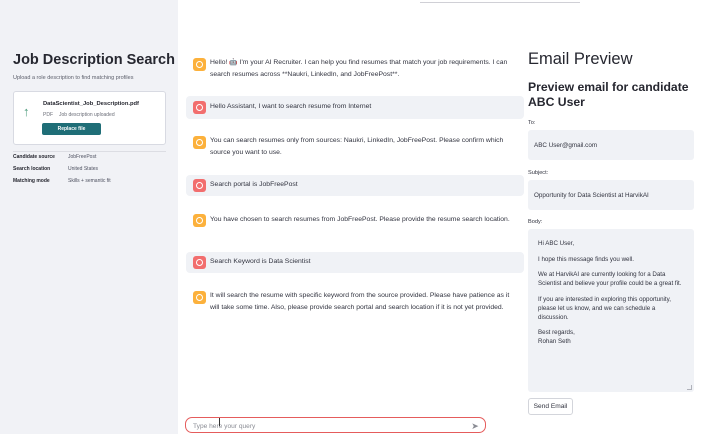 This screenshot has height=434, width=720. What do you see at coordinates (586, 259) in the screenshot?
I see `body-paragraph: I hope this message finds you well.` at bounding box center [586, 259].